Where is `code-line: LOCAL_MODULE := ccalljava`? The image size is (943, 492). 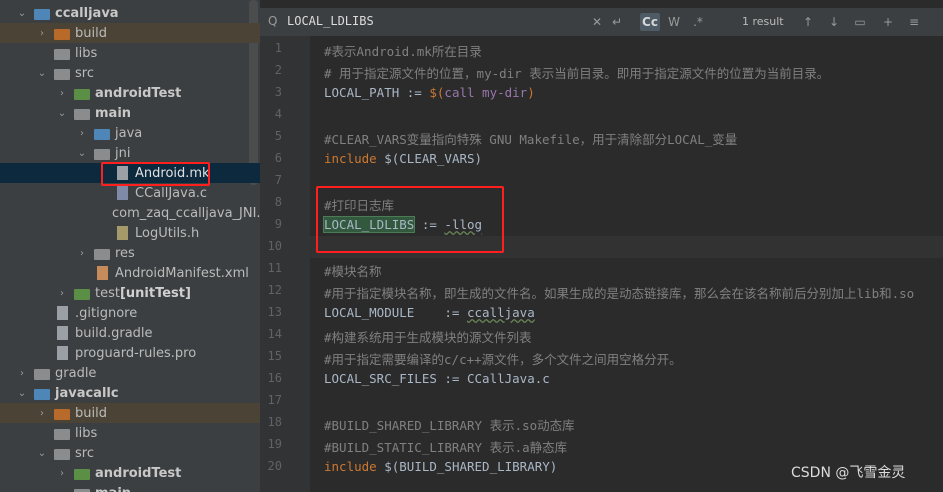 code-line: LOCAL_MODULE := ccalljava is located at coordinates (429, 312).